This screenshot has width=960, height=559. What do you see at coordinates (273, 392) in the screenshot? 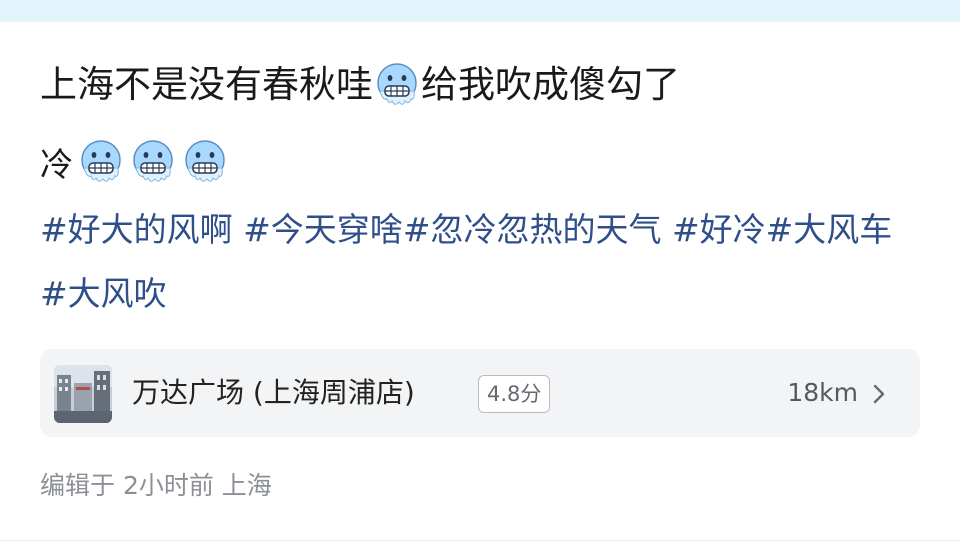
I see `location-name: 万达广场 (上海周浦店)` at bounding box center [273, 392].